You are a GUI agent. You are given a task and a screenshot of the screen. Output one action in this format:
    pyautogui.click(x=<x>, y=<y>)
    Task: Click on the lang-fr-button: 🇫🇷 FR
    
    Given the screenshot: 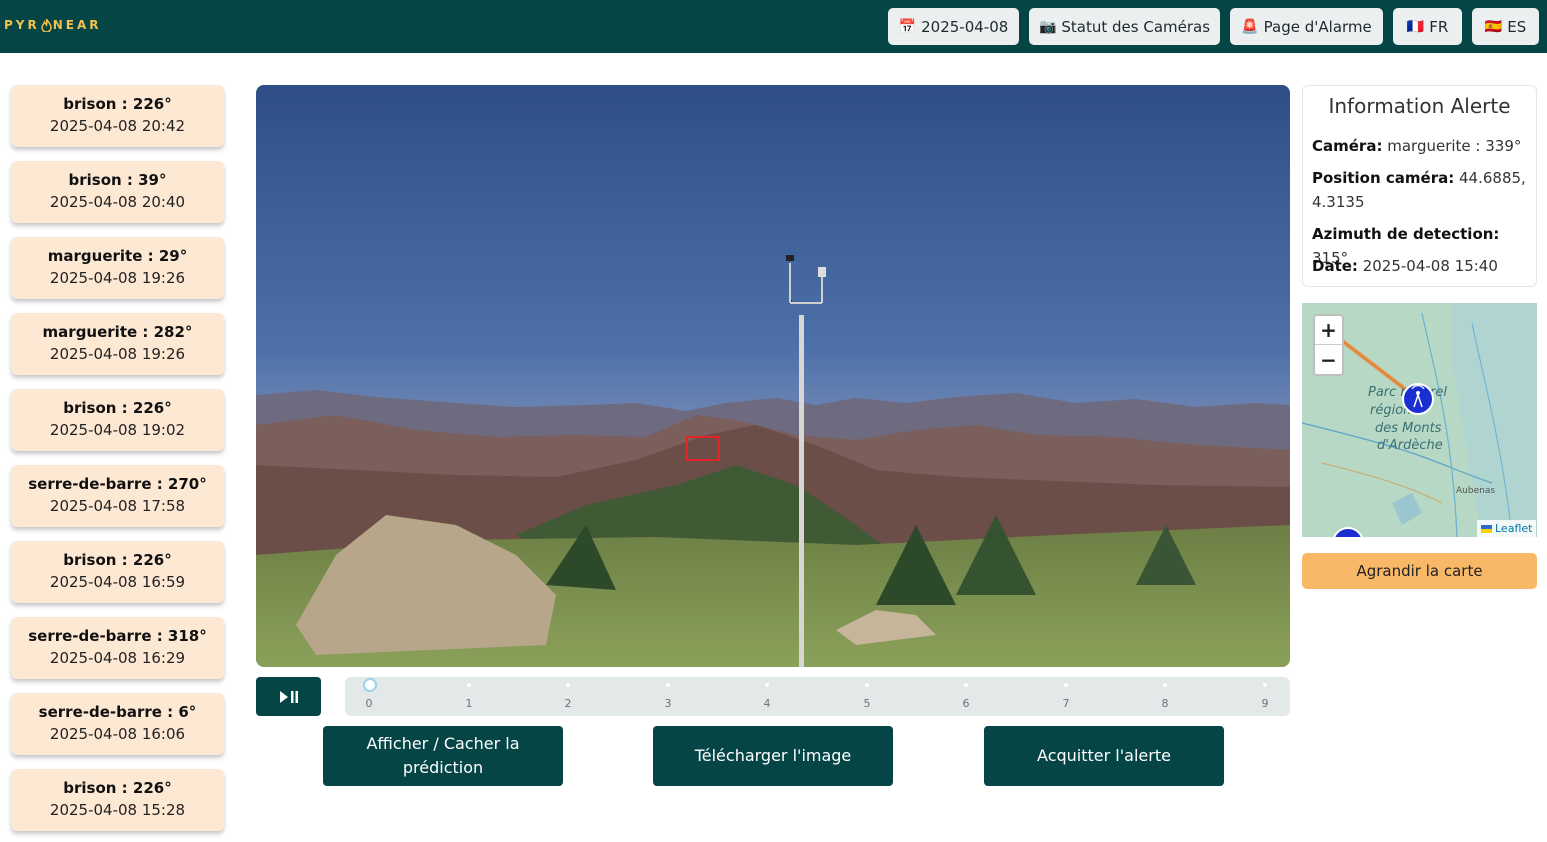 What is the action you would take?
    pyautogui.click(x=1427, y=26)
    